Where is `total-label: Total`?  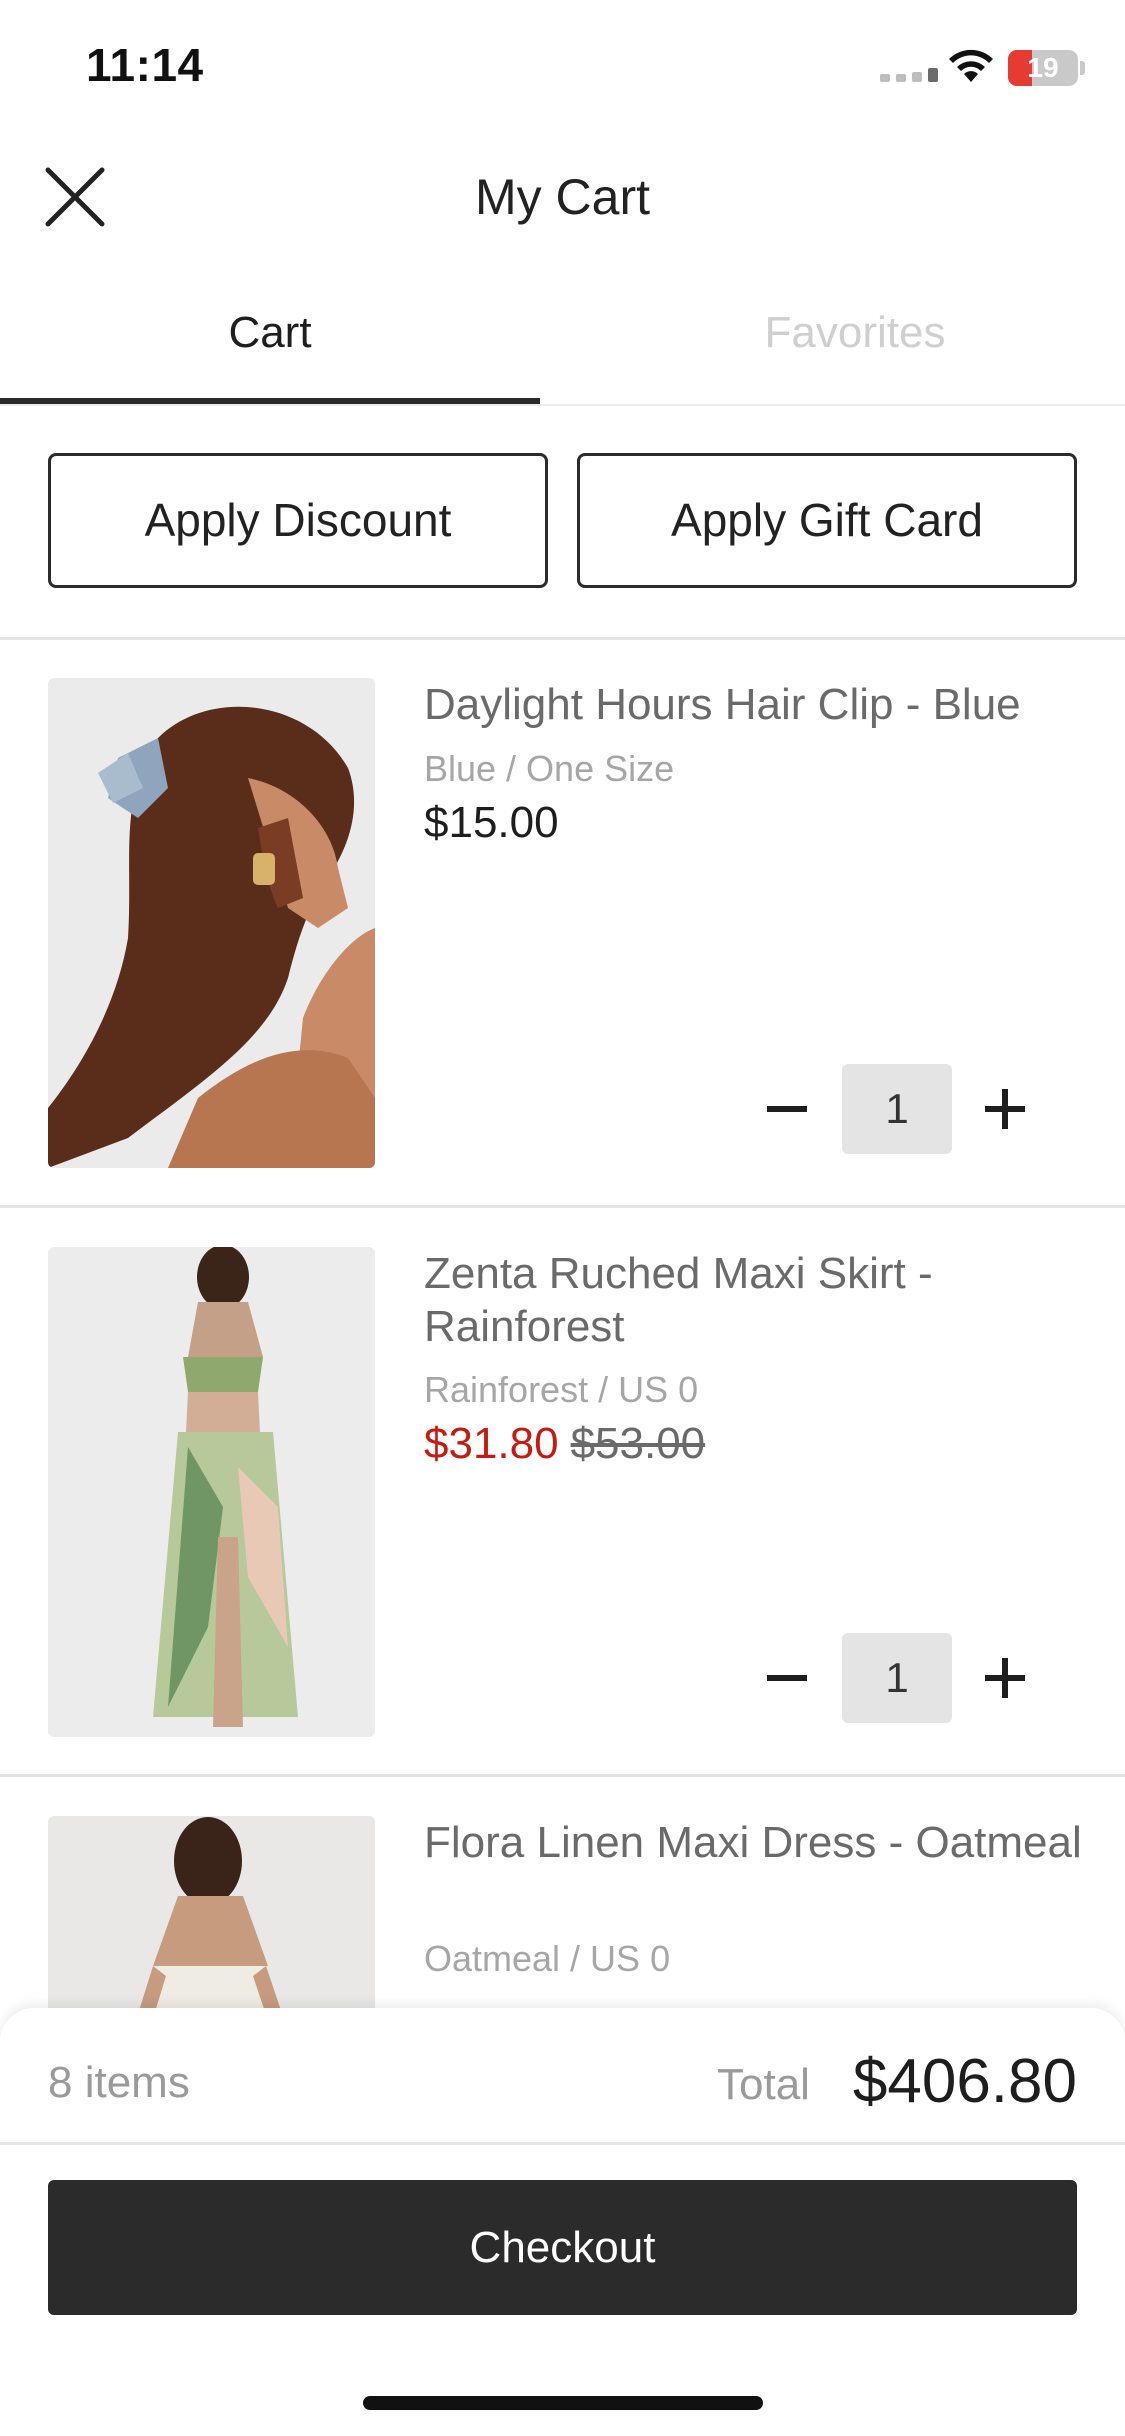 total-label: Total is located at coordinates (763, 2084).